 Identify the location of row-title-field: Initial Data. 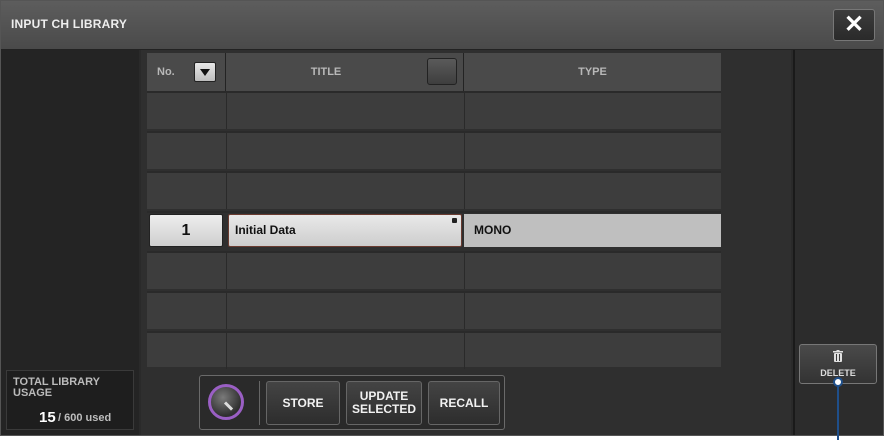
(345, 230).